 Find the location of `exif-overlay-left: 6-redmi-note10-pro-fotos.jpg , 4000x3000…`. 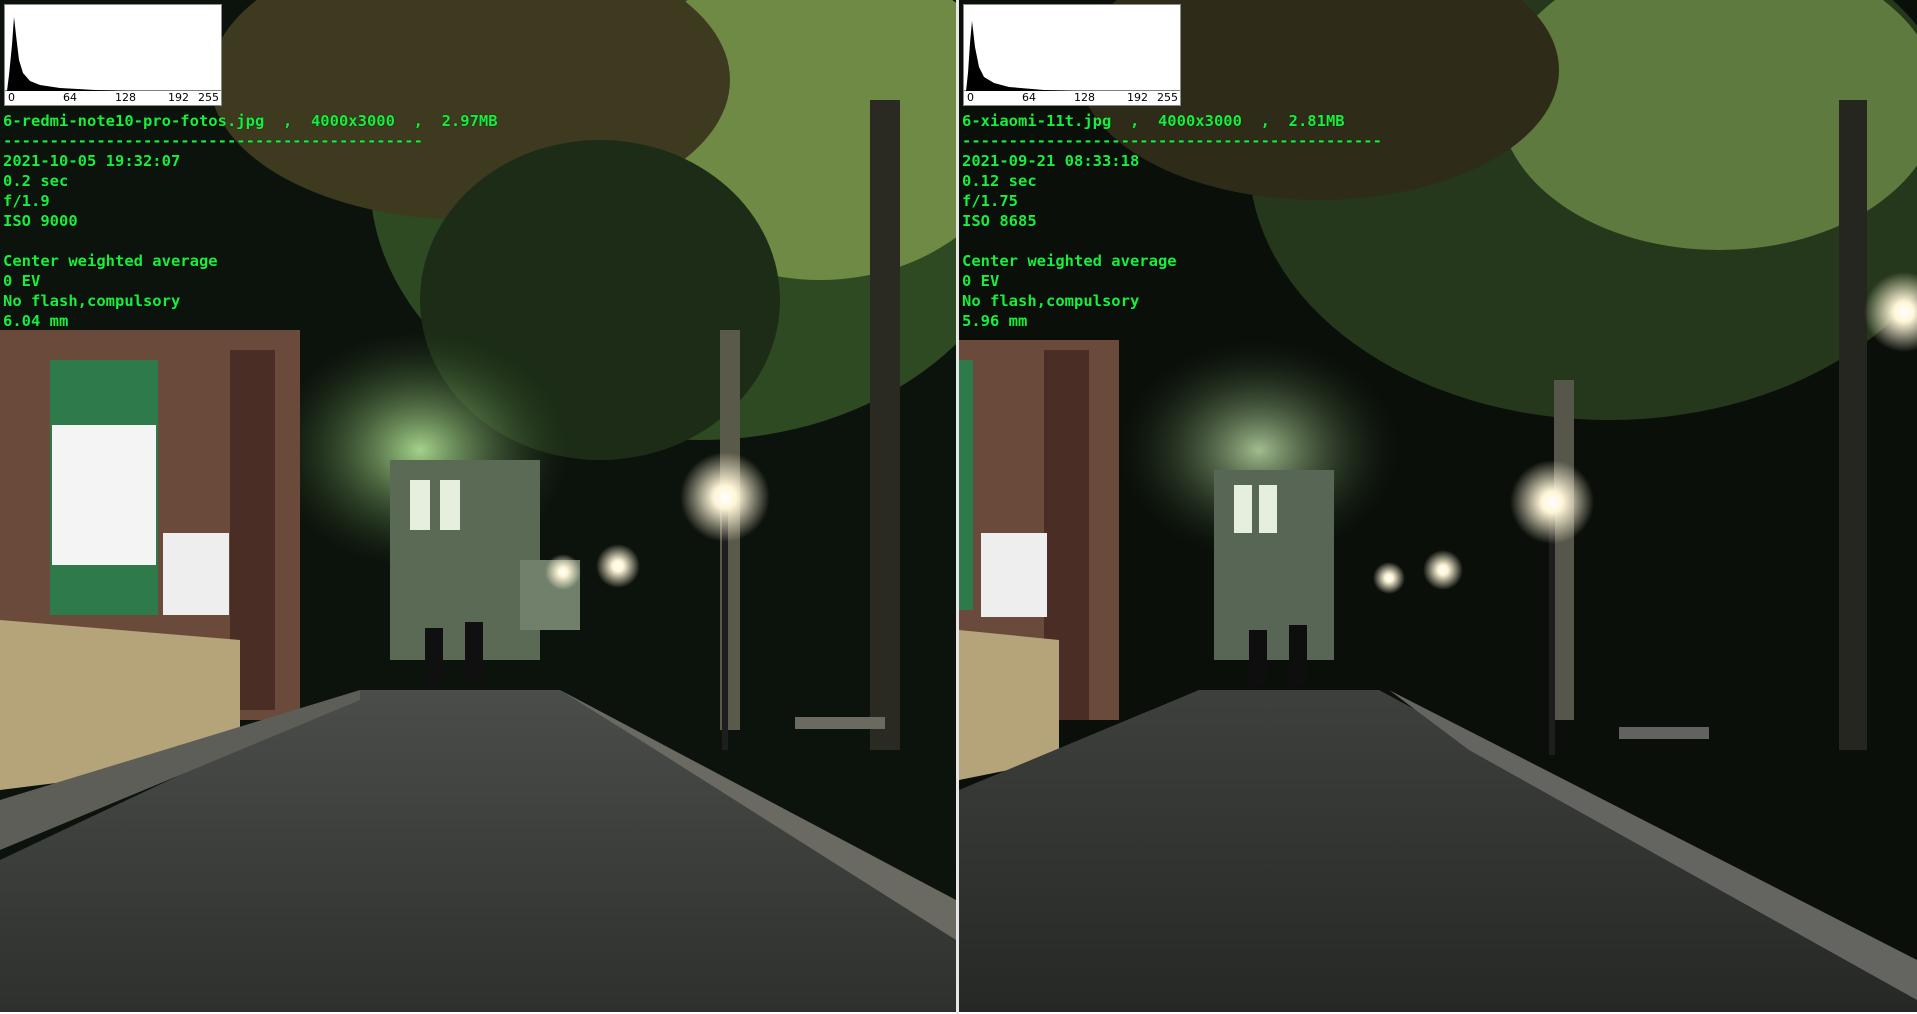

exif-overlay-left: 6-redmi-note10-pro-fotos.jpg , 4000x3000… is located at coordinates (250, 221).